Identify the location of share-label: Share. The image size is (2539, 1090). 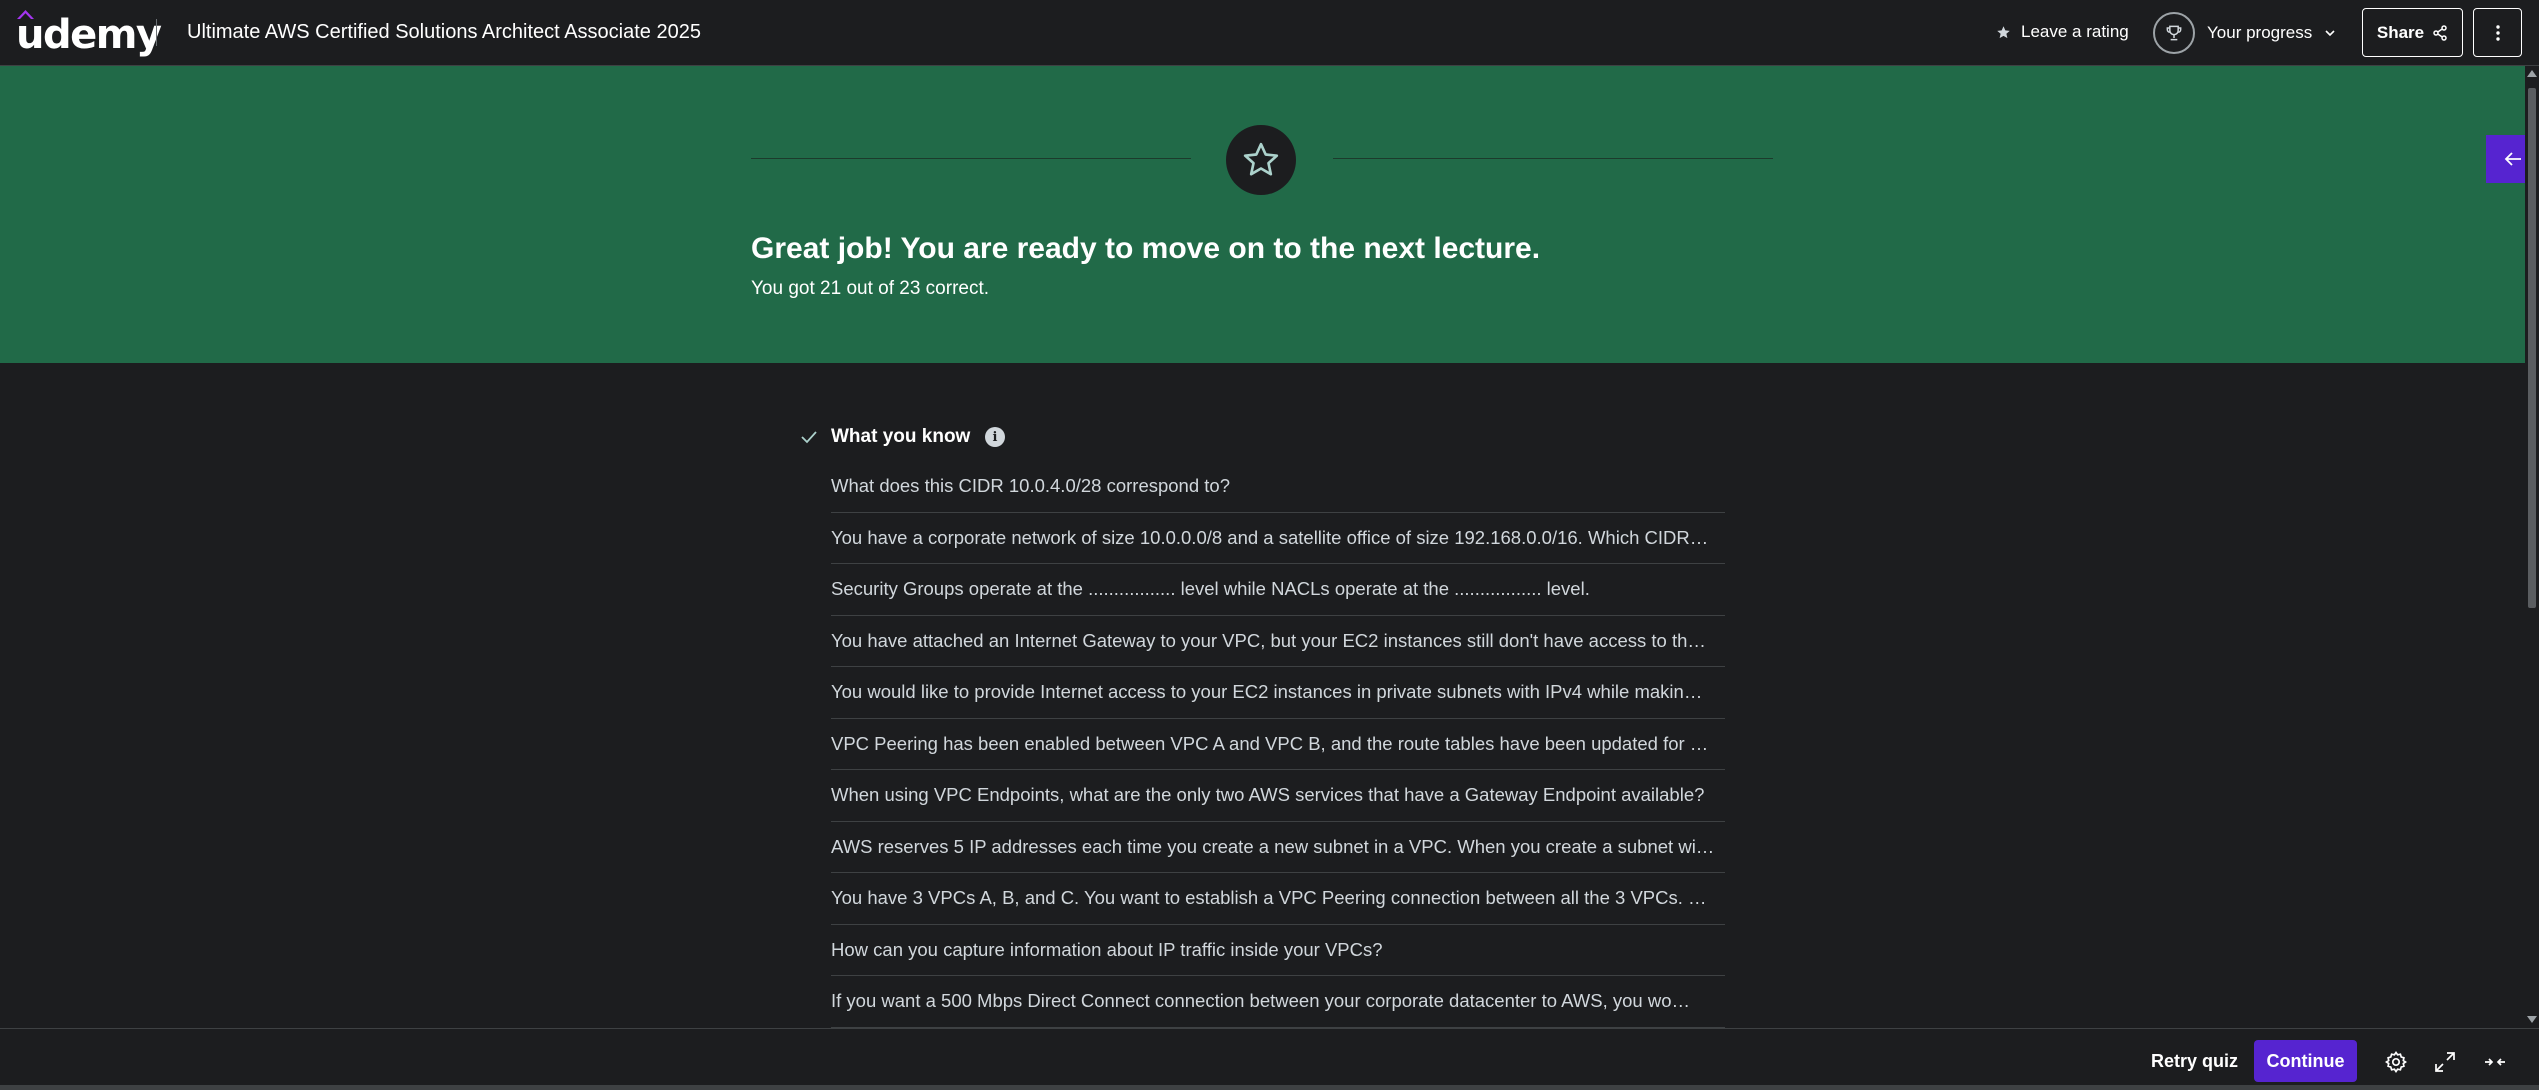
(2400, 32).